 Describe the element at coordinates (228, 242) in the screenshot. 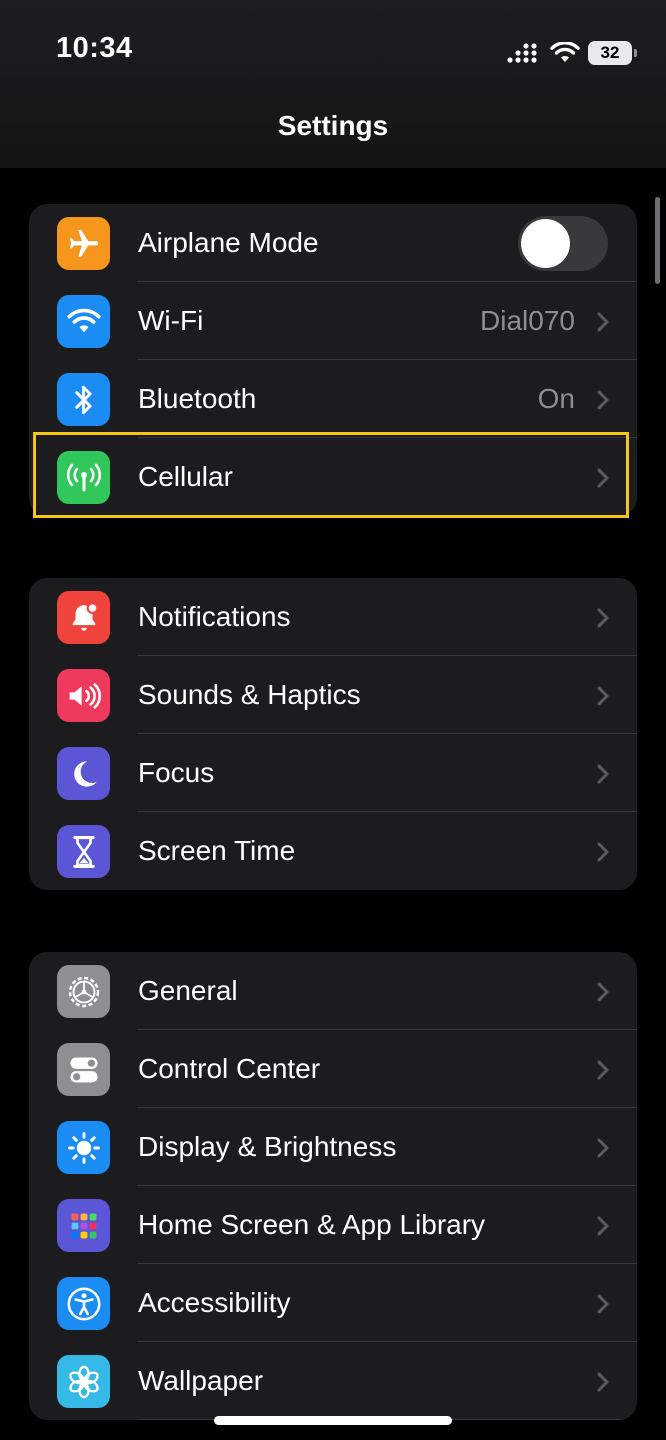

I see `row-label: Airplane Mode` at that location.